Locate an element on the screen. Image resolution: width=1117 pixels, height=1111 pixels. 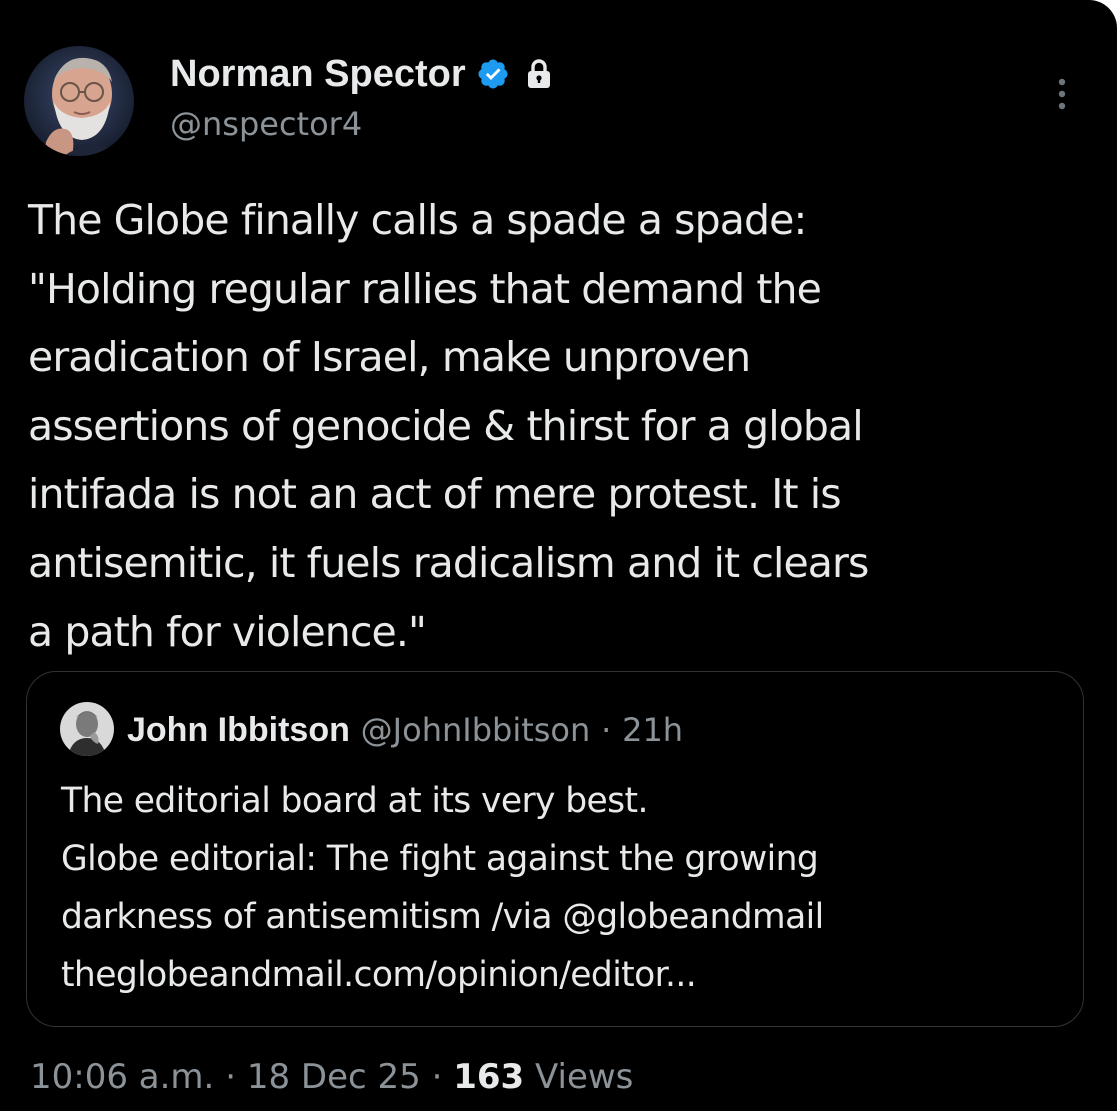
author-name-row: Norman Spector is located at coordinates (361, 74).